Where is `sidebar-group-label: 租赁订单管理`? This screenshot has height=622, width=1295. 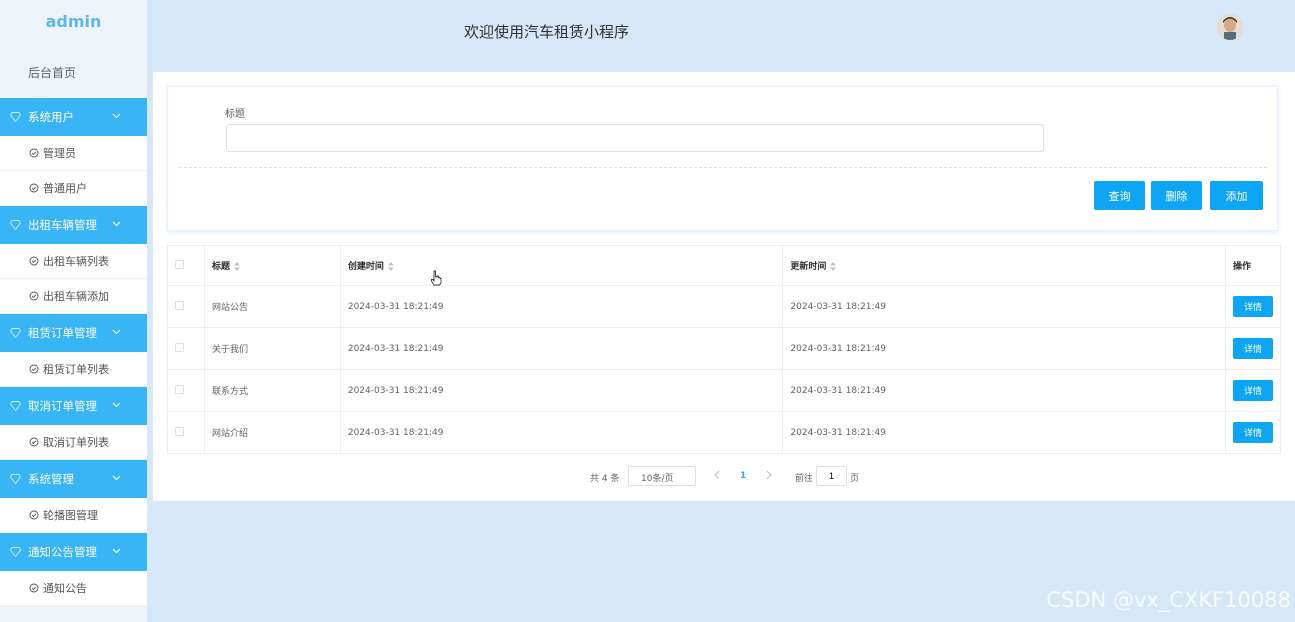
sidebar-group-label: 租赁订单管理 is located at coordinates (62, 333).